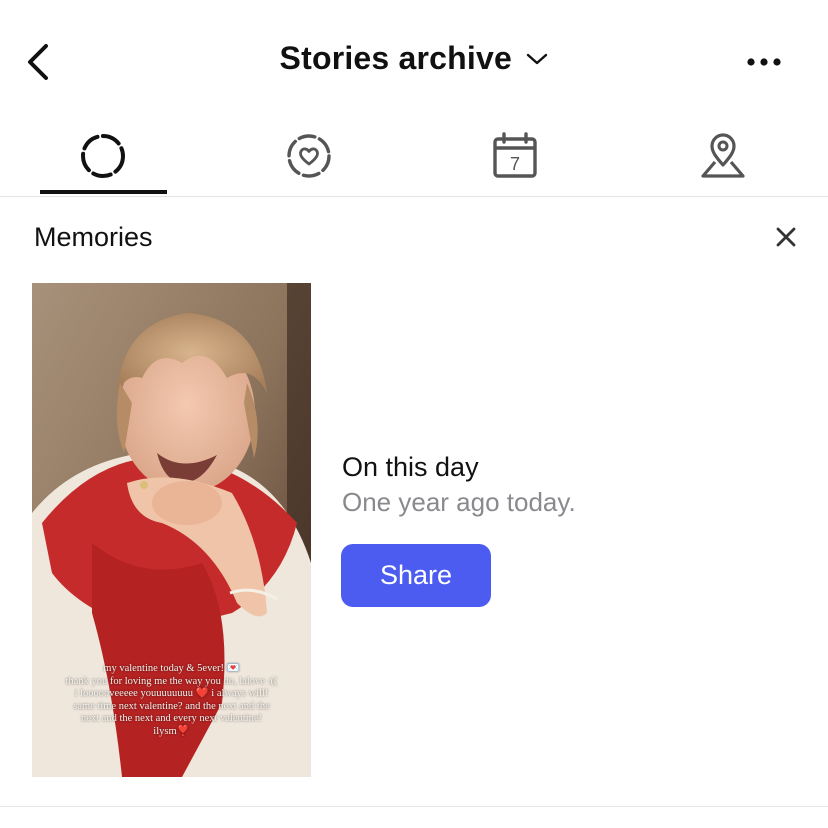 This screenshot has width=828, height=828. I want to click on memories-title: Memories, so click(93, 237).